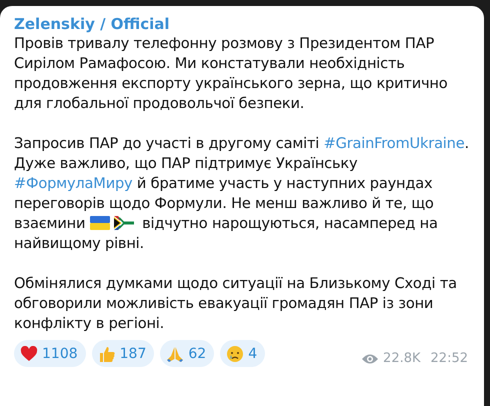  Describe the element at coordinates (394, 143) in the screenshot. I see `hashtag-link: #GrainFromUkraine` at that location.